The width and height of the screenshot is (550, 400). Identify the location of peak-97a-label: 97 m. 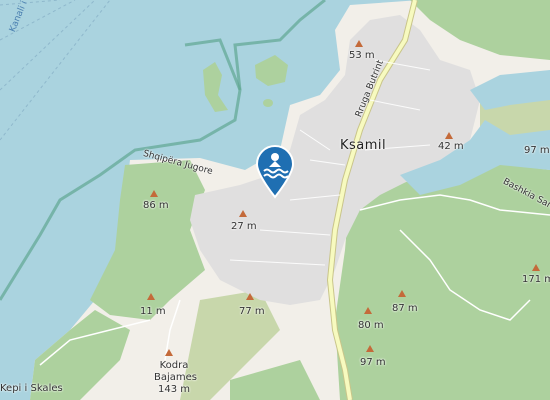
(537, 150).